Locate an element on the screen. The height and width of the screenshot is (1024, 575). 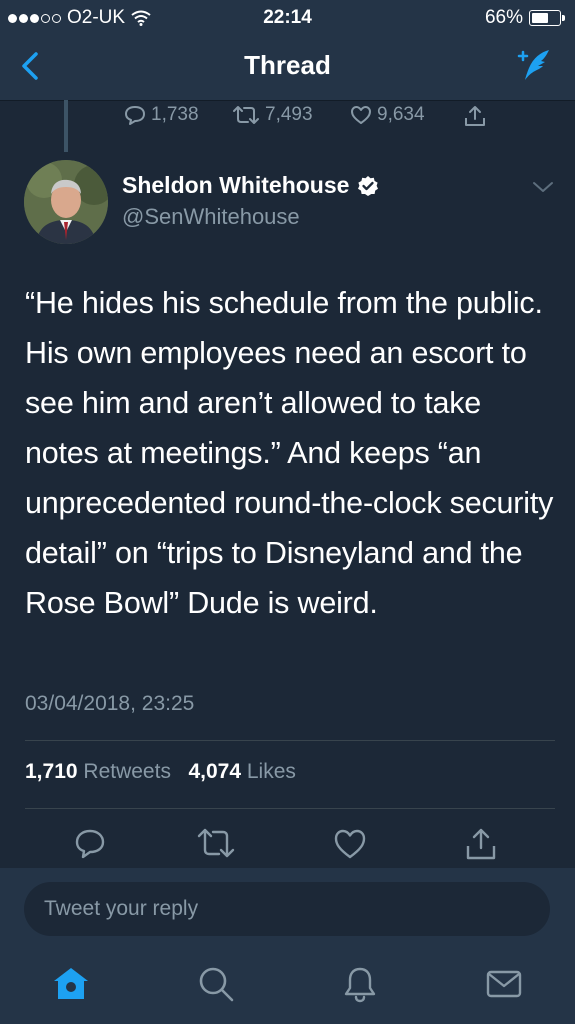
status-bar: O2-UK 22:14 66% is located at coordinates (287, 18).